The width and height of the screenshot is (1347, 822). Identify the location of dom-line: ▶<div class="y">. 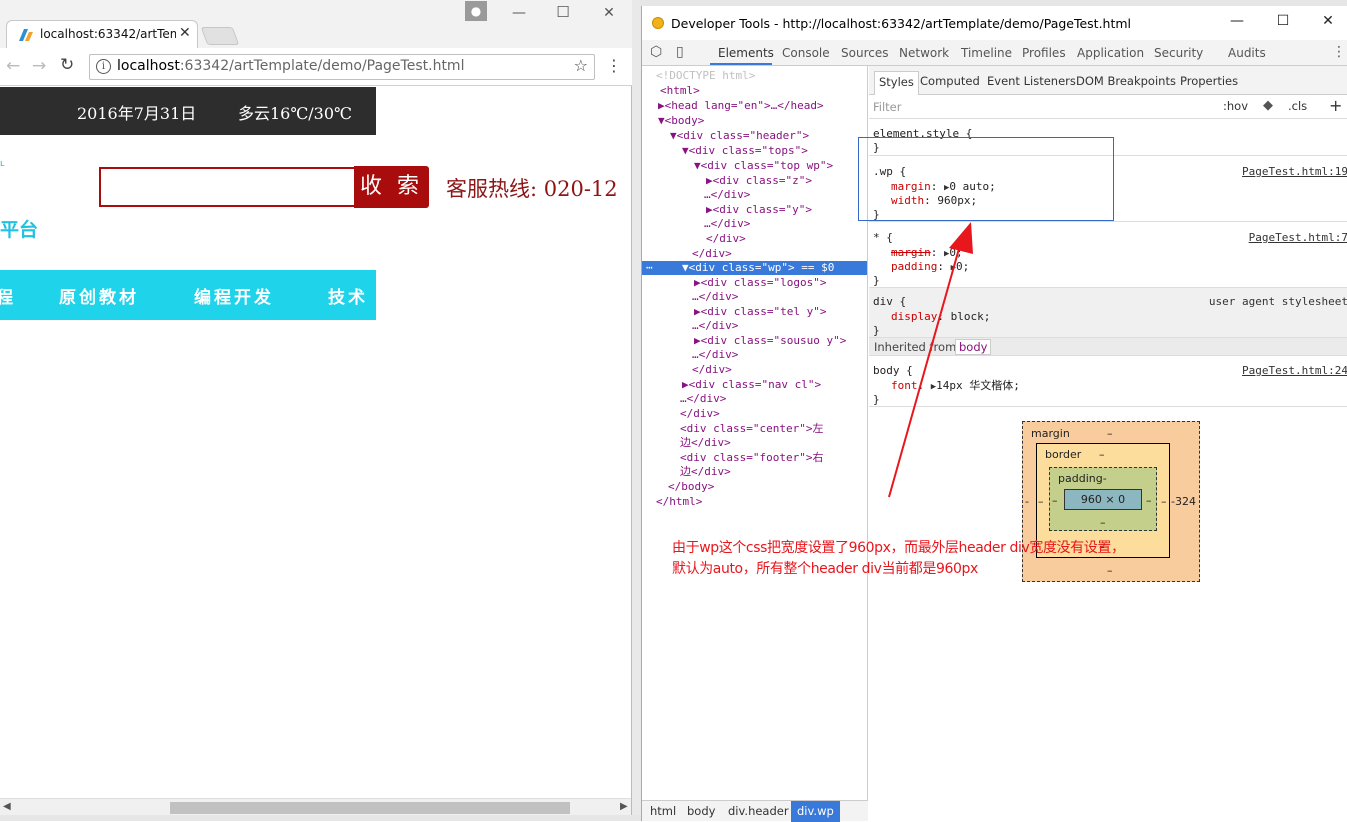
(759, 210).